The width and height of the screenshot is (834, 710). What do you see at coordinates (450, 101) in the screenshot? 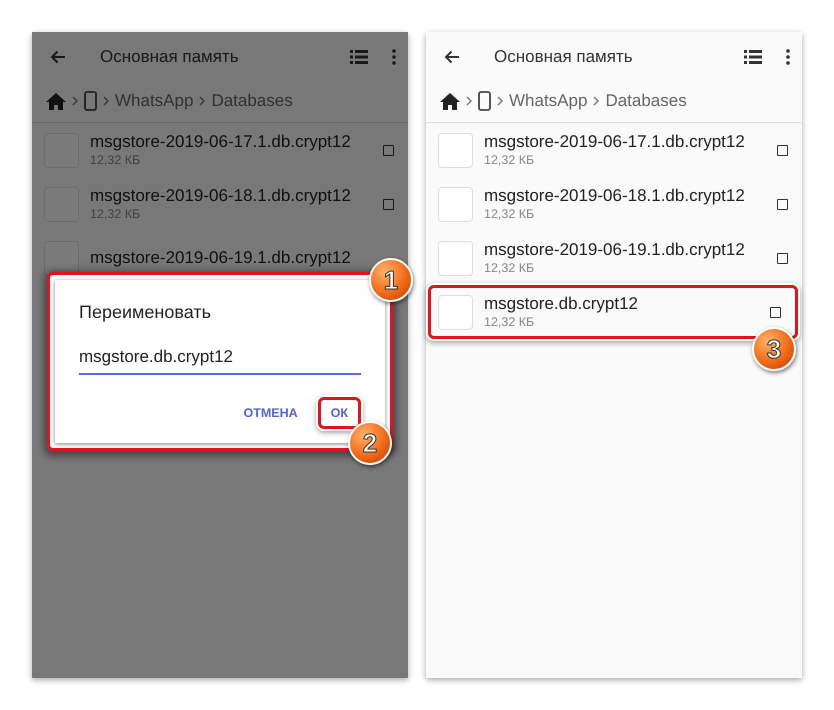
I see `home-icon` at bounding box center [450, 101].